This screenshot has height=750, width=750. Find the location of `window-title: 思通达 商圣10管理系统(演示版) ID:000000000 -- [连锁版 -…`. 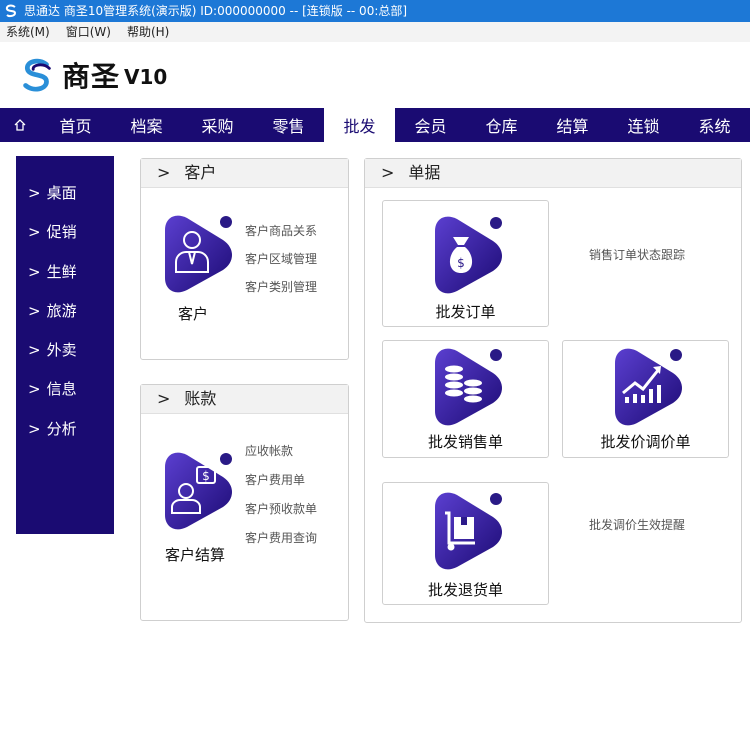

window-title: 思通达 商圣10管理系统(演示版) ID:000000000 -- [连锁版 -… is located at coordinates (216, 11).